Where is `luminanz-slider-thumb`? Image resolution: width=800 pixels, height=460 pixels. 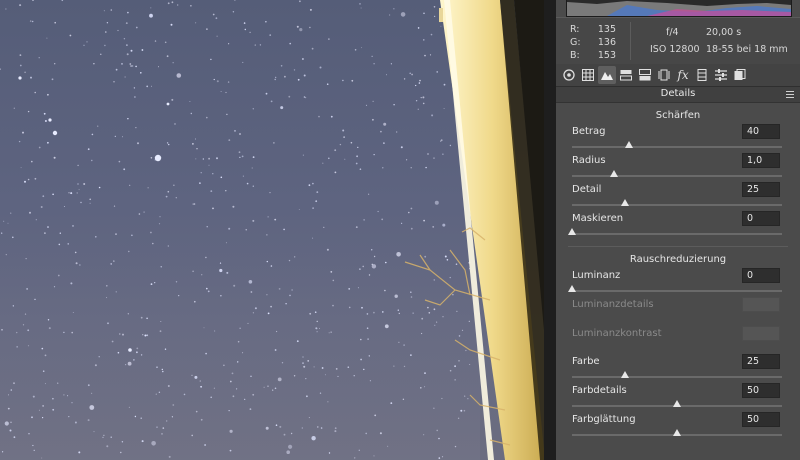 luminanz-slider-thumb is located at coordinates (572, 288).